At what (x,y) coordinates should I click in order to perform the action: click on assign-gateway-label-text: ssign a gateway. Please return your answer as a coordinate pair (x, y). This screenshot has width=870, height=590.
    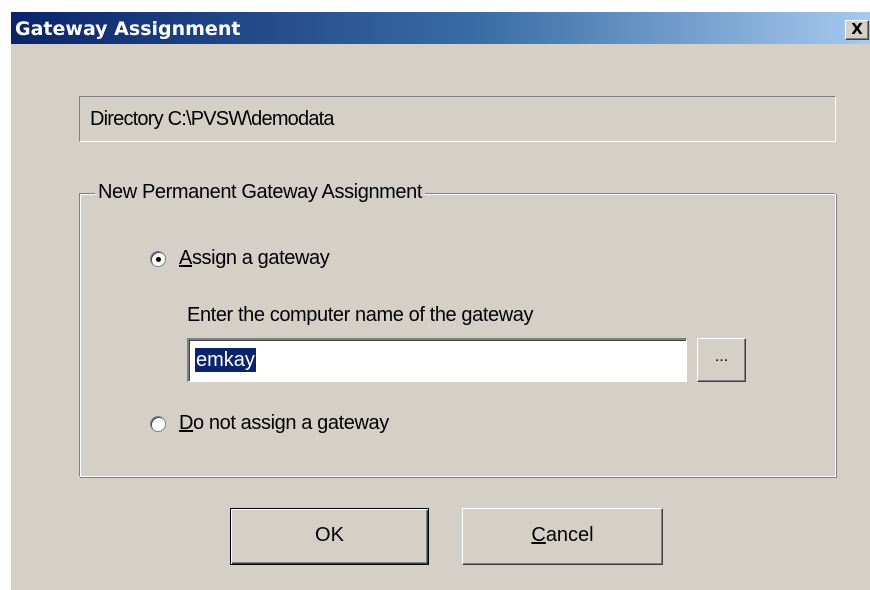
    Looking at the image, I should click on (260, 258).